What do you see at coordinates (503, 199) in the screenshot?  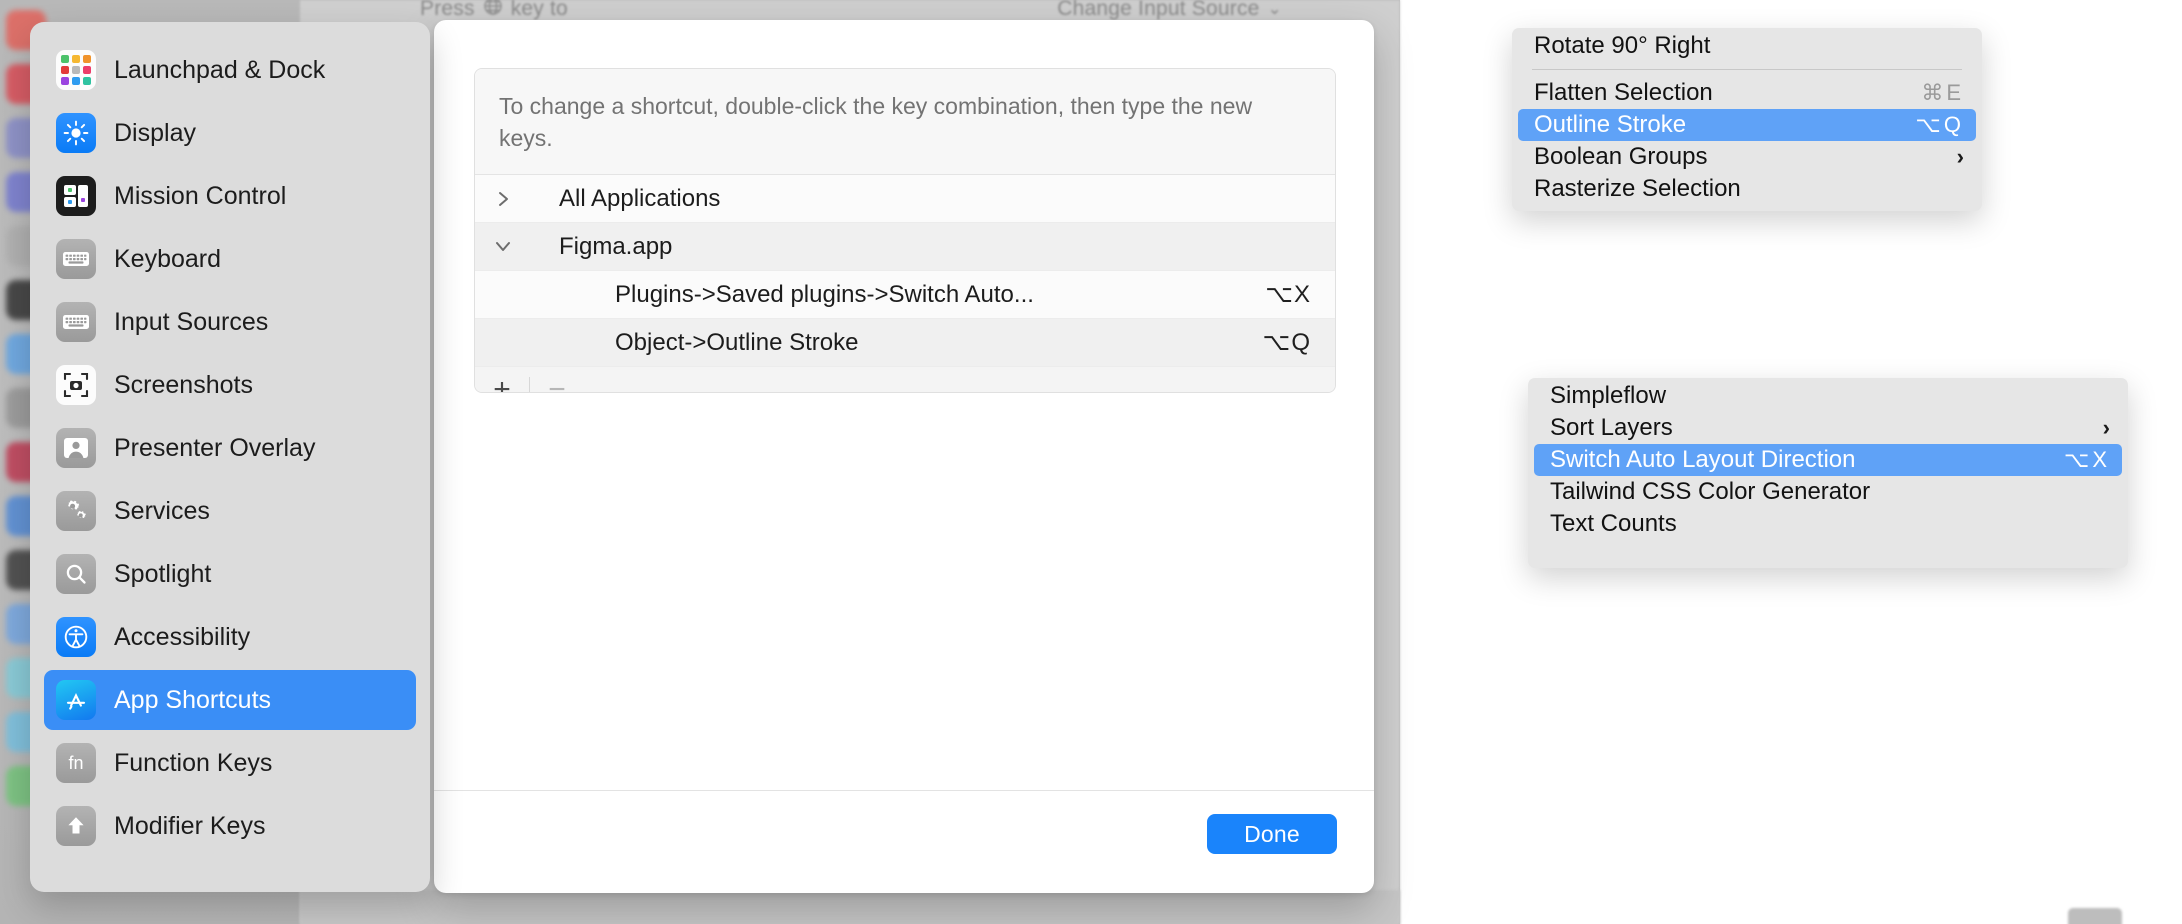 I see `chevron-right-icon` at bounding box center [503, 199].